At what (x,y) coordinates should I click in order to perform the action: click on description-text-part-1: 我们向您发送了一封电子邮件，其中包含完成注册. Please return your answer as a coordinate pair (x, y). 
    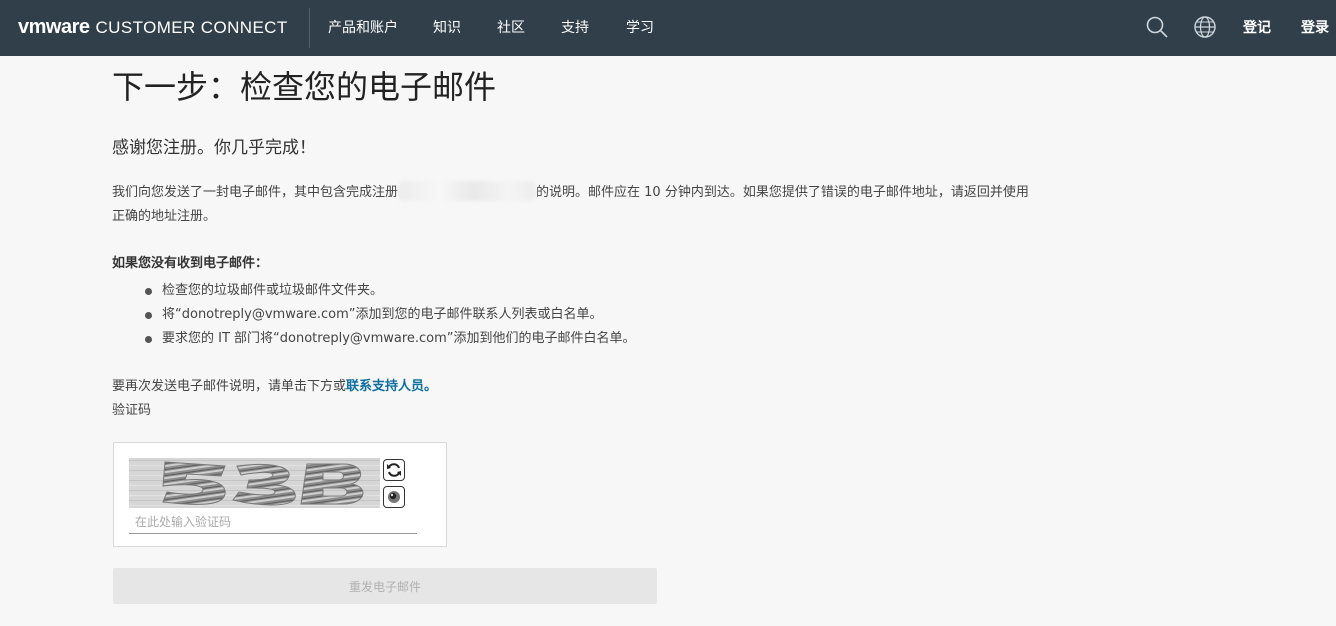
    Looking at the image, I should click on (255, 192).